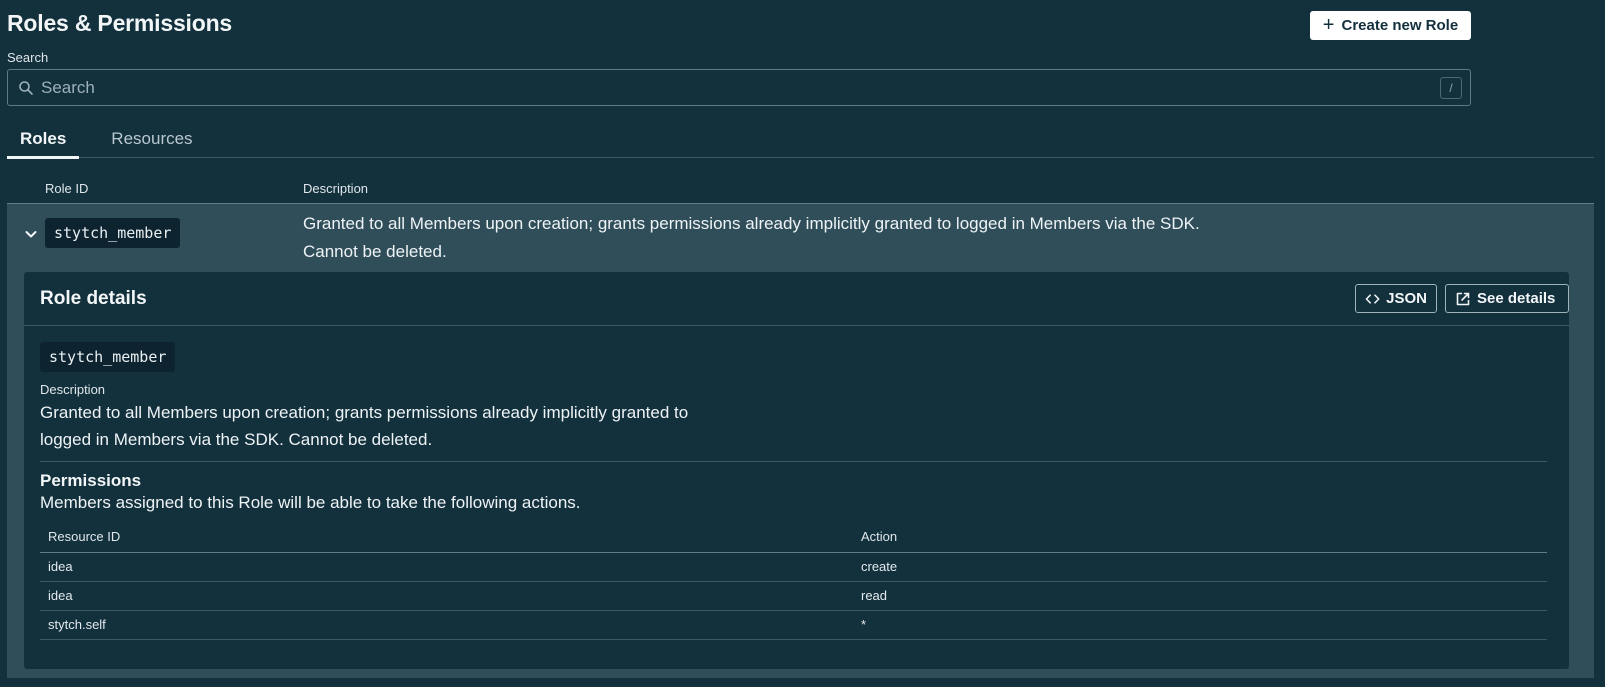  Describe the element at coordinates (108, 357) in the screenshot. I see `details-role-id-code: stytch_member` at that location.